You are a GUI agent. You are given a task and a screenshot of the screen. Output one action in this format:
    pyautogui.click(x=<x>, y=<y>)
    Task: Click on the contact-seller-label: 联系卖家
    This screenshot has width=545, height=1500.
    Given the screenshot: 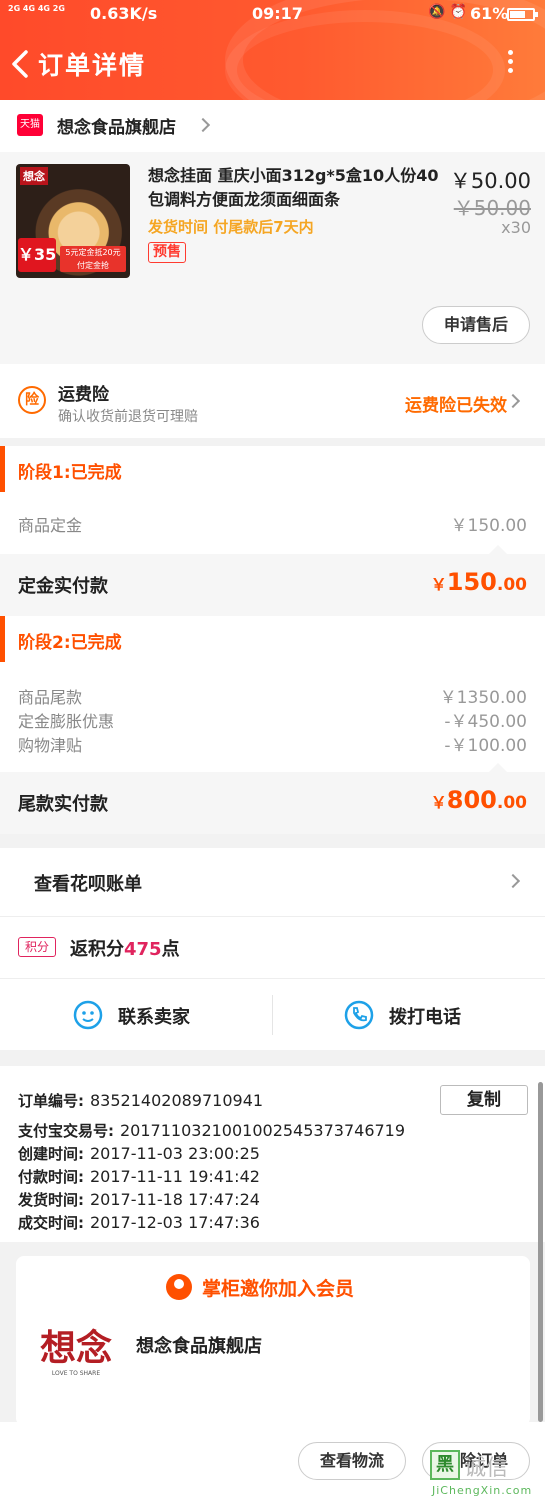 What is the action you would take?
    pyautogui.click(x=154, y=1017)
    